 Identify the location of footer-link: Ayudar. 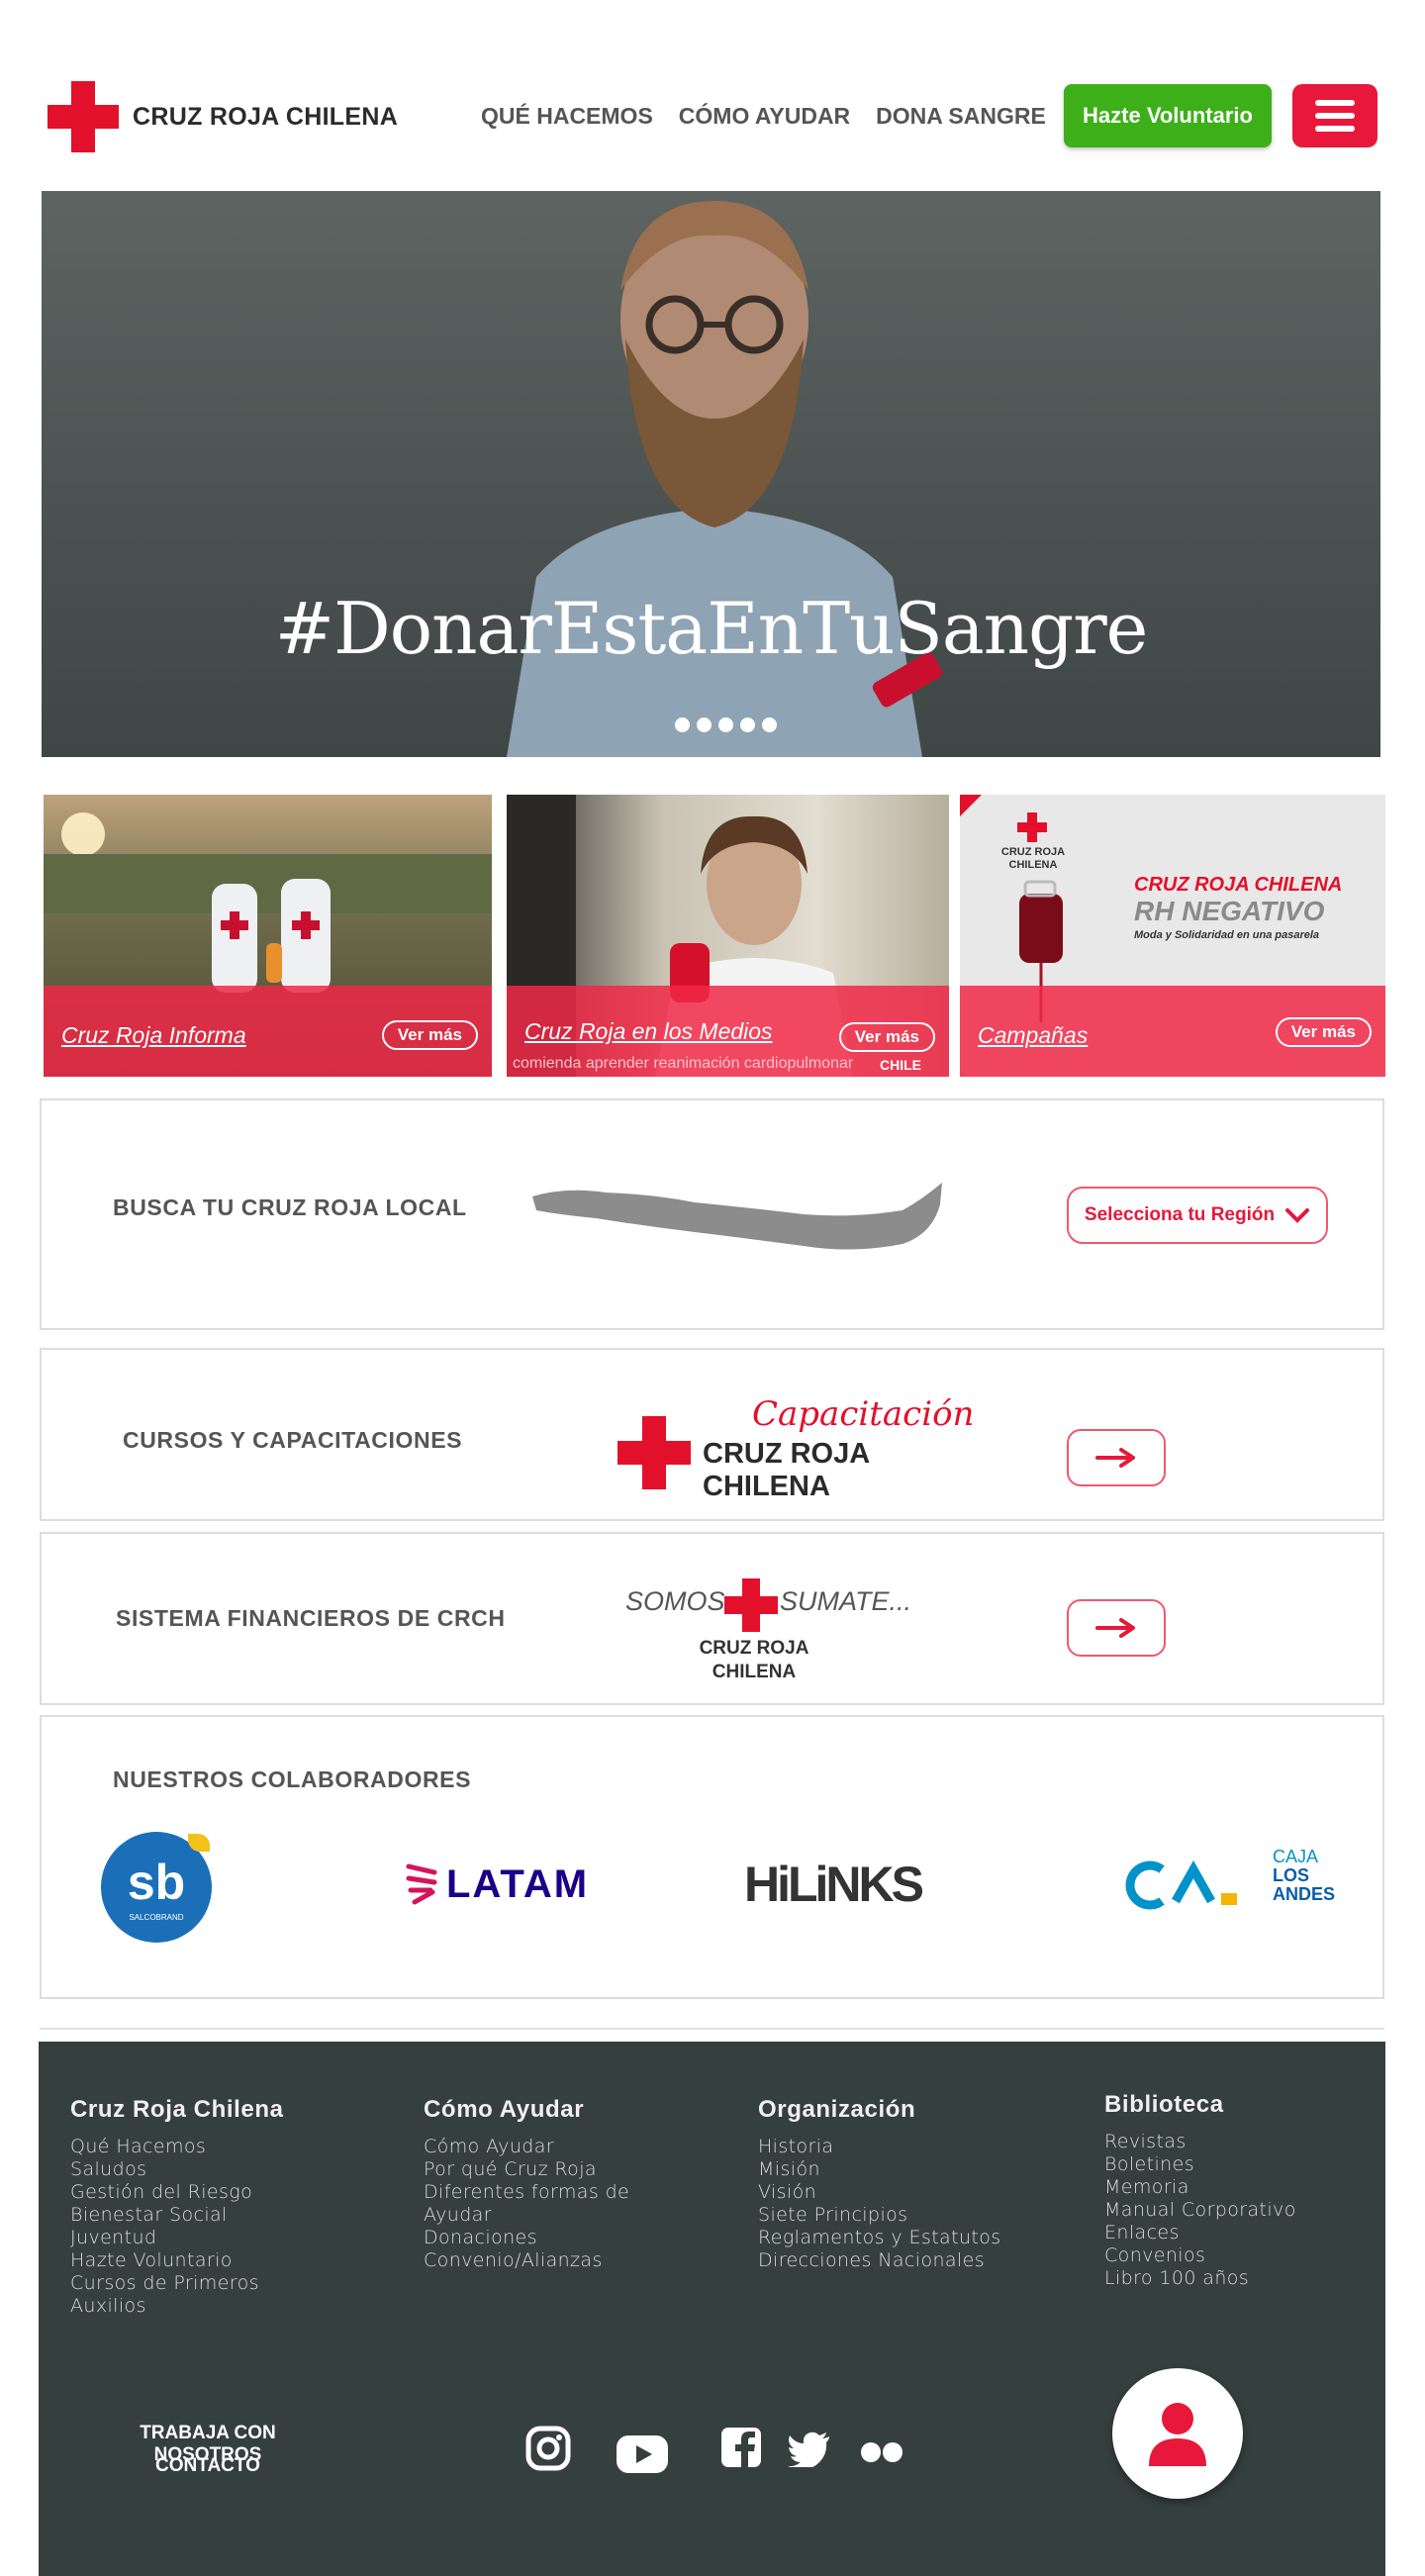
(527, 2215).